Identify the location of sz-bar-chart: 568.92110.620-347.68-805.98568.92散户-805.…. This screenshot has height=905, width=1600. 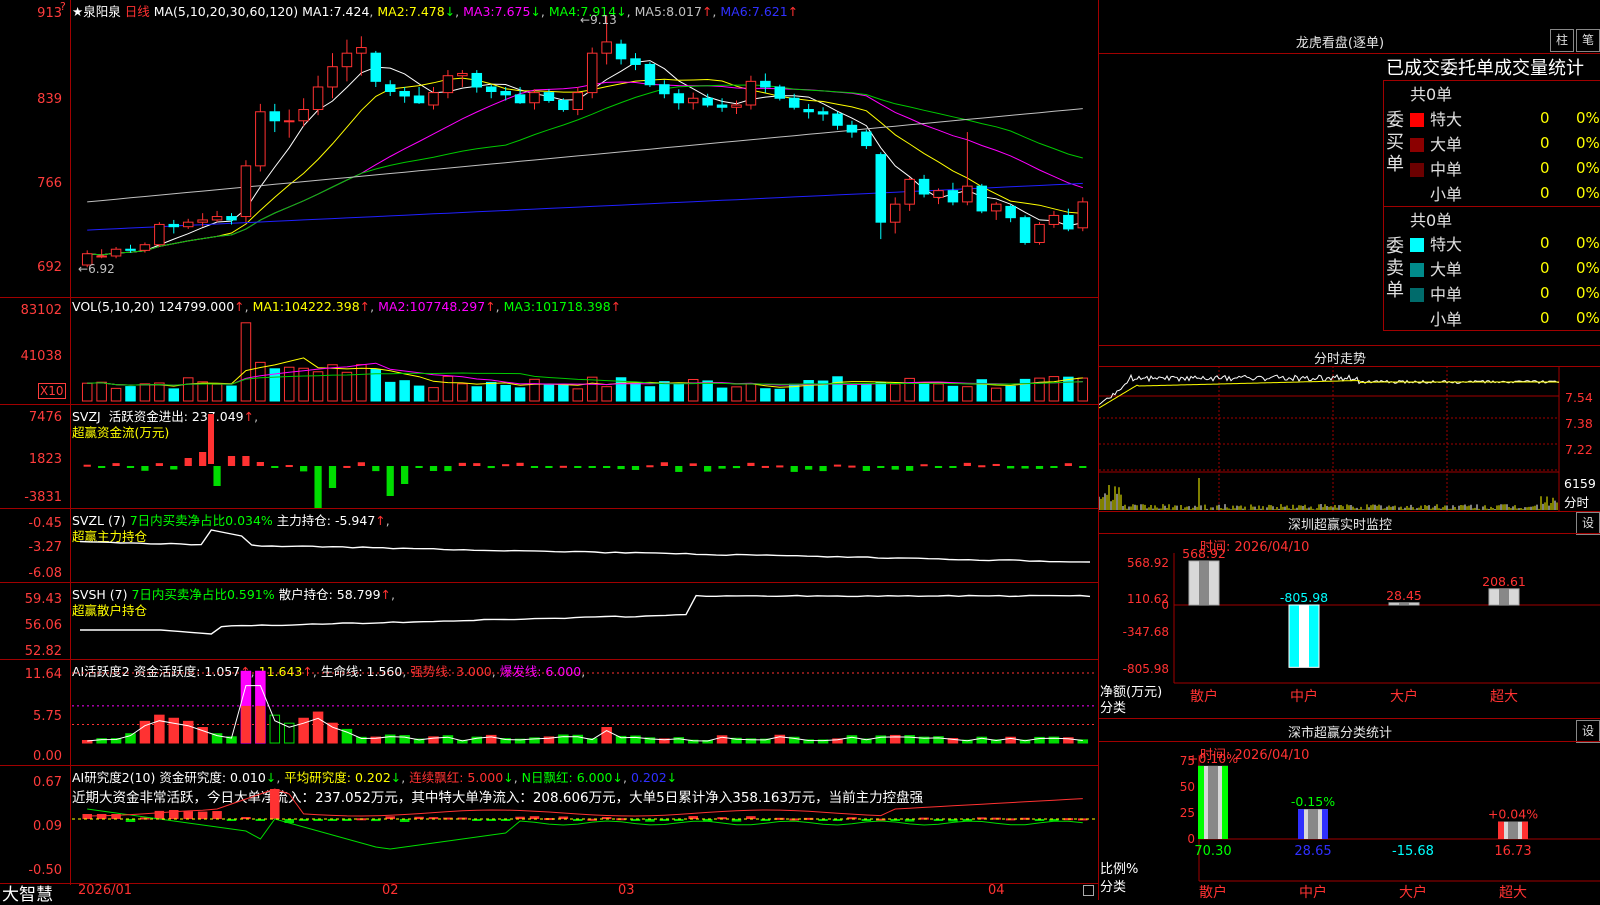
(1349, 625).